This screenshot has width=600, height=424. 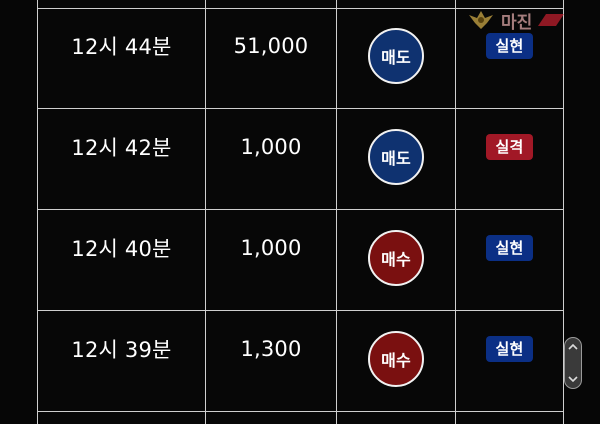 What do you see at coordinates (573, 347) in the screenshot?
I see `chevron-up-icon` at bounding box center [573, 347].